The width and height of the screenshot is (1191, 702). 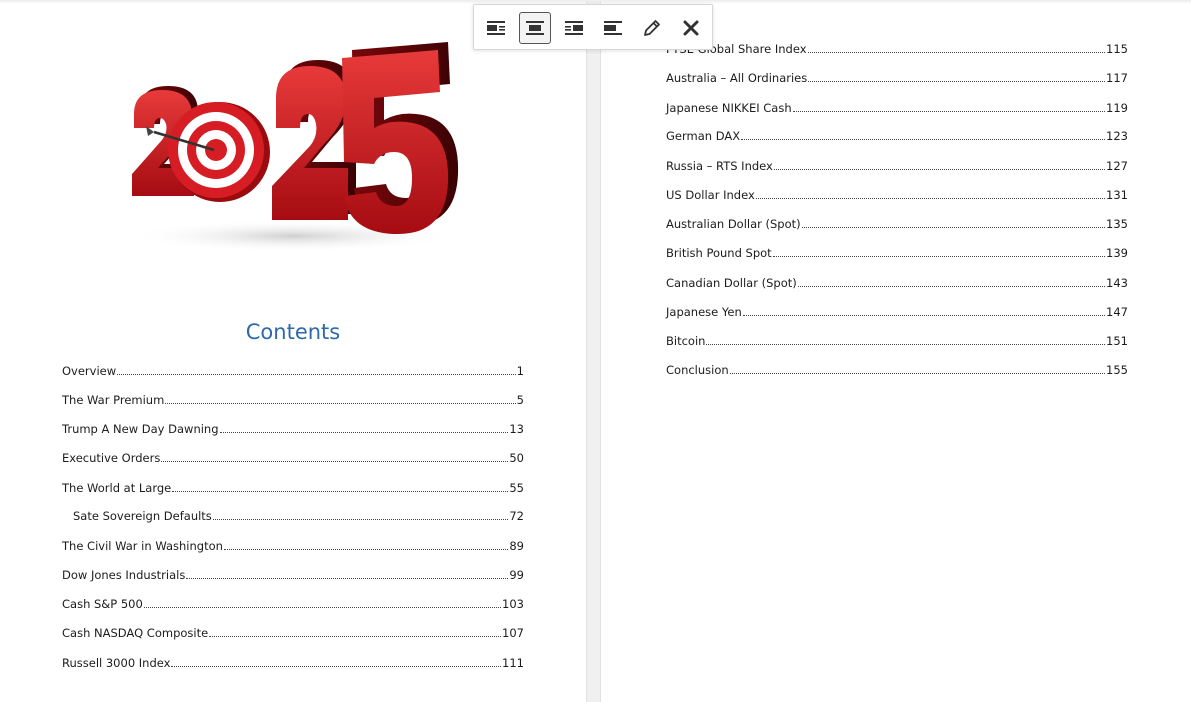 I want to click on toc-entry-label: Russia – RTS Index, so click(x=719, y=166).